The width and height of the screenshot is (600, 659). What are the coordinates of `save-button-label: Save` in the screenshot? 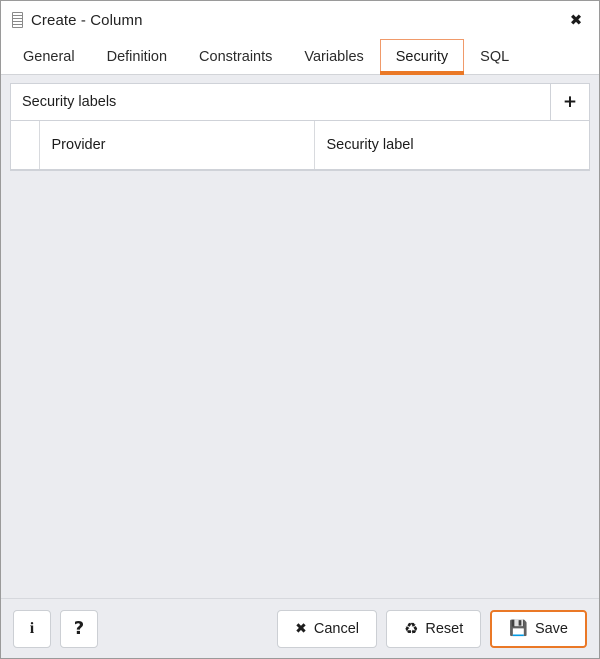 It's located at (551, 628).